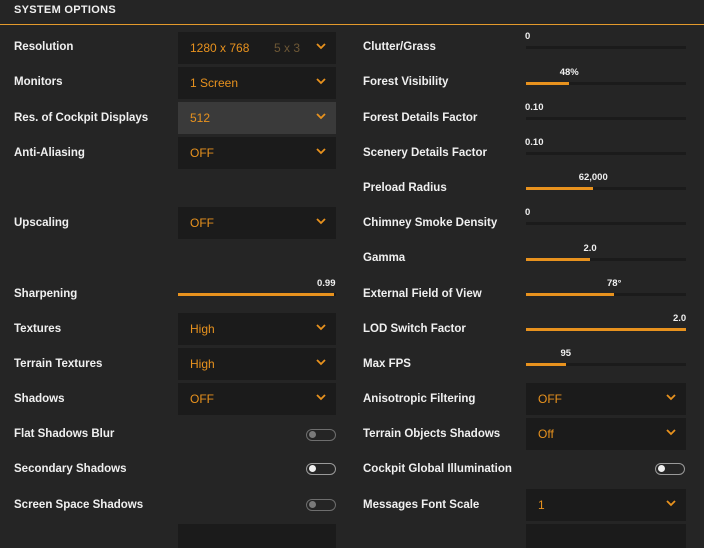 Image resolution: width=704 pixels, height=548 pixels. Describe the element at coordinates (606, 288) in the screenshot. I see `efov-slider: 78°` at that location.